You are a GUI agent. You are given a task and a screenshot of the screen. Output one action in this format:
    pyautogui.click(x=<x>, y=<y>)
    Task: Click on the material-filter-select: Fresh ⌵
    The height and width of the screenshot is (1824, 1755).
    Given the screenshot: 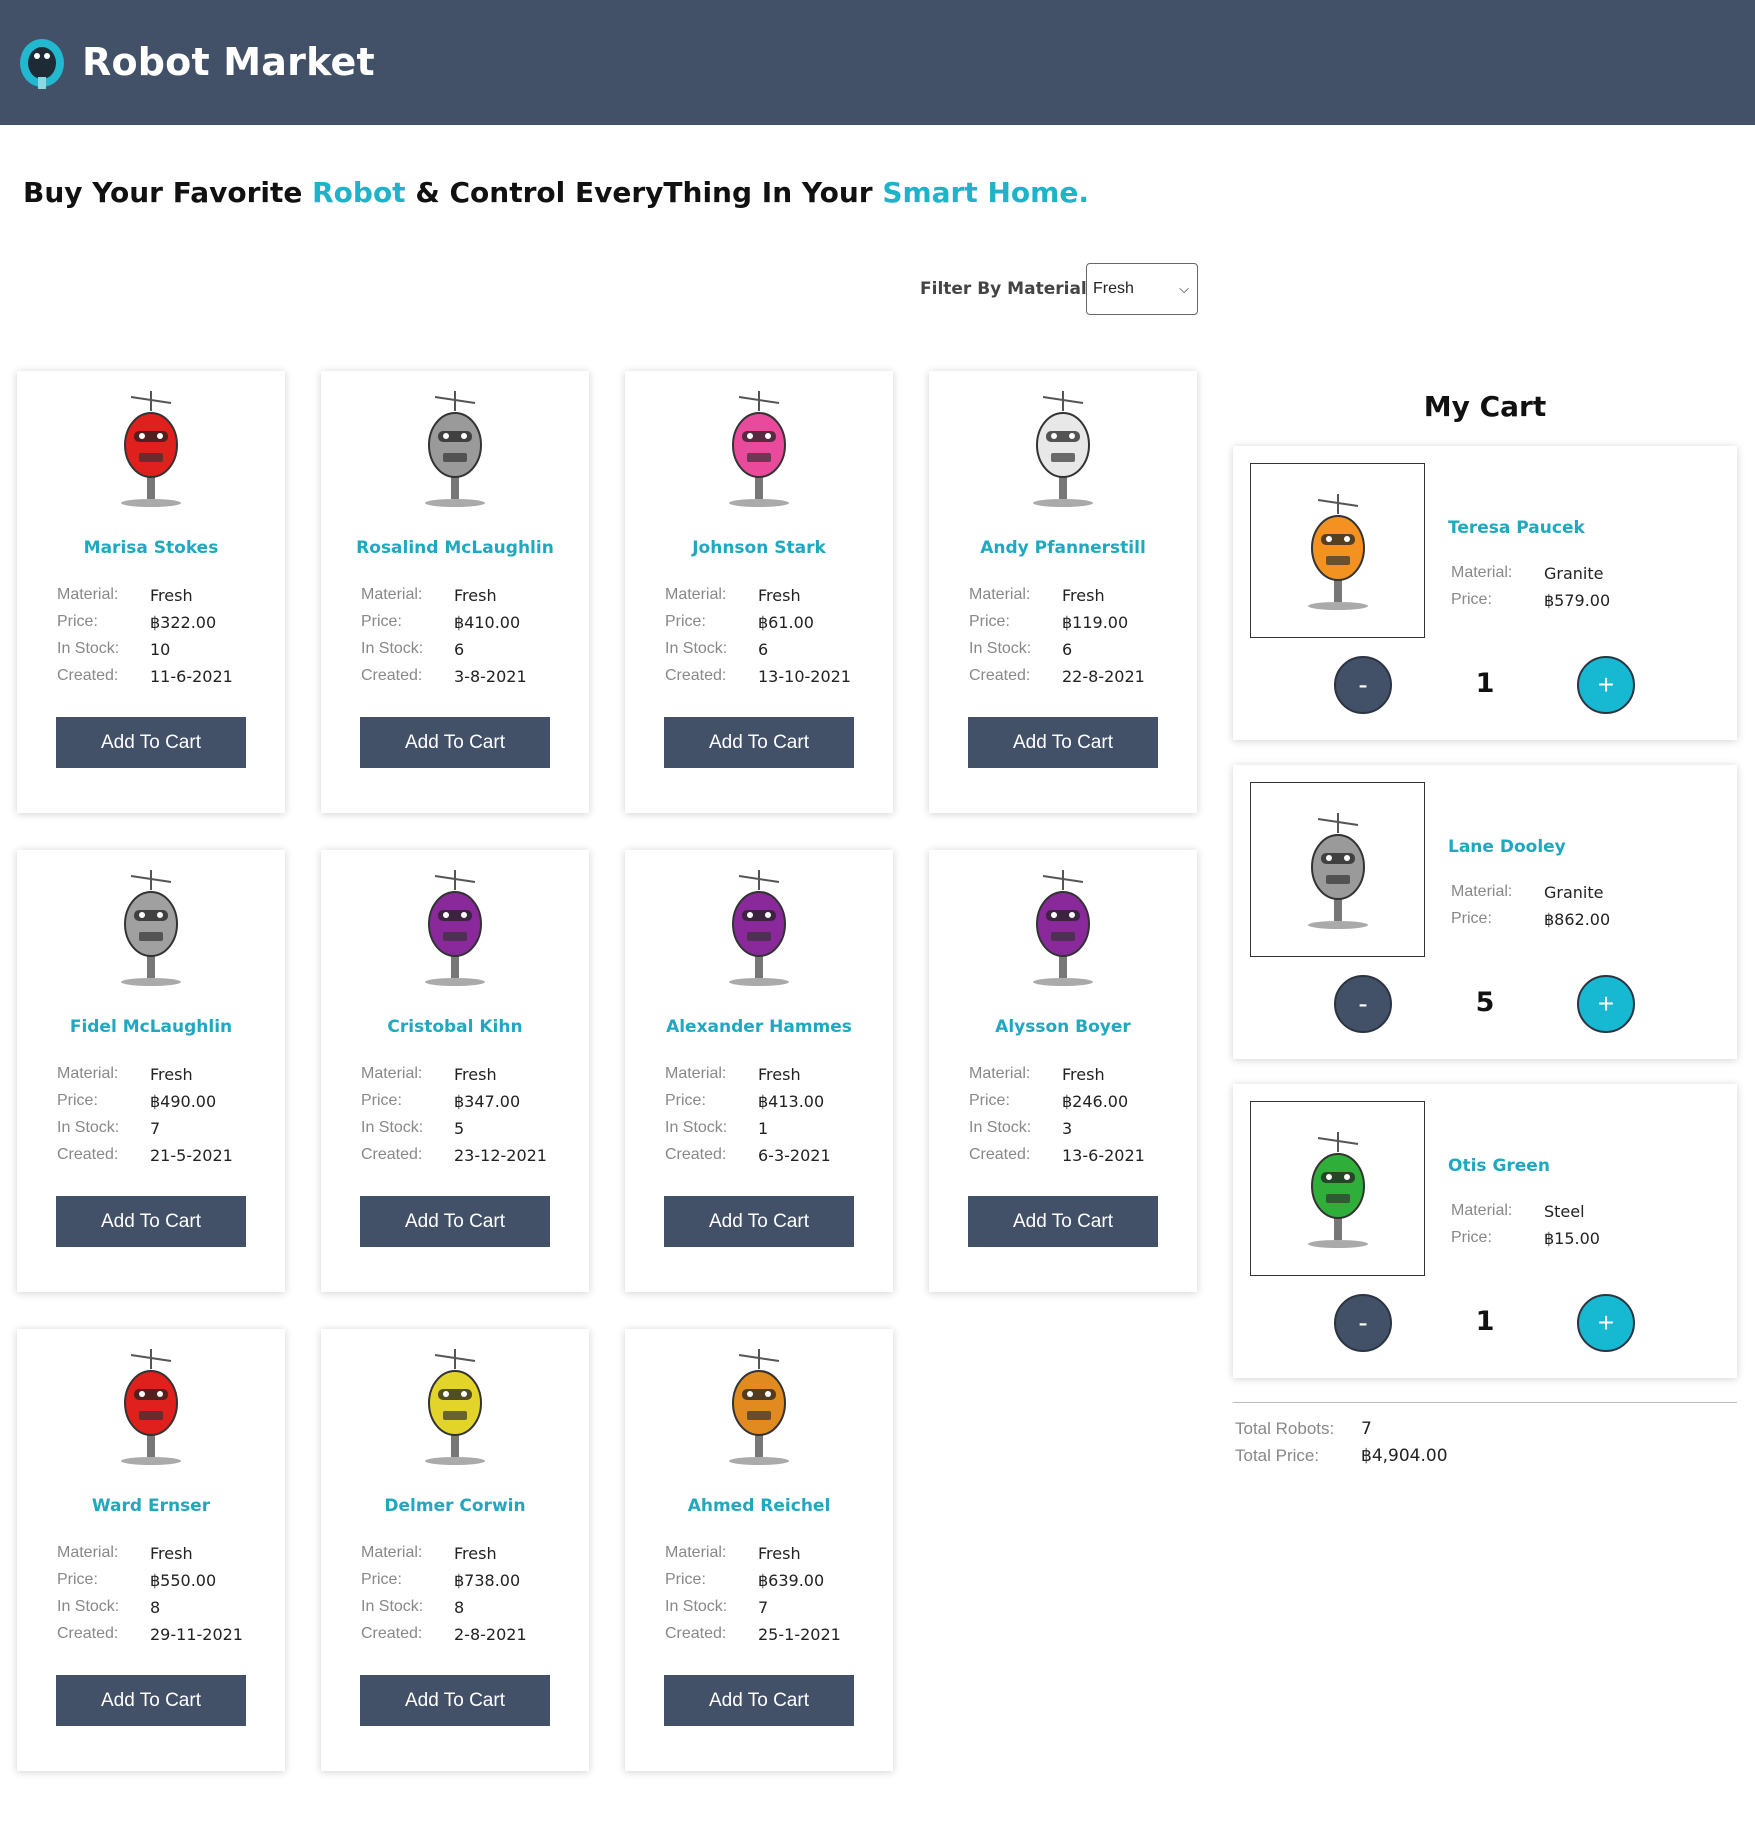 What is the action you would take?
    pyautogui.click(x=1142, y=289)
    